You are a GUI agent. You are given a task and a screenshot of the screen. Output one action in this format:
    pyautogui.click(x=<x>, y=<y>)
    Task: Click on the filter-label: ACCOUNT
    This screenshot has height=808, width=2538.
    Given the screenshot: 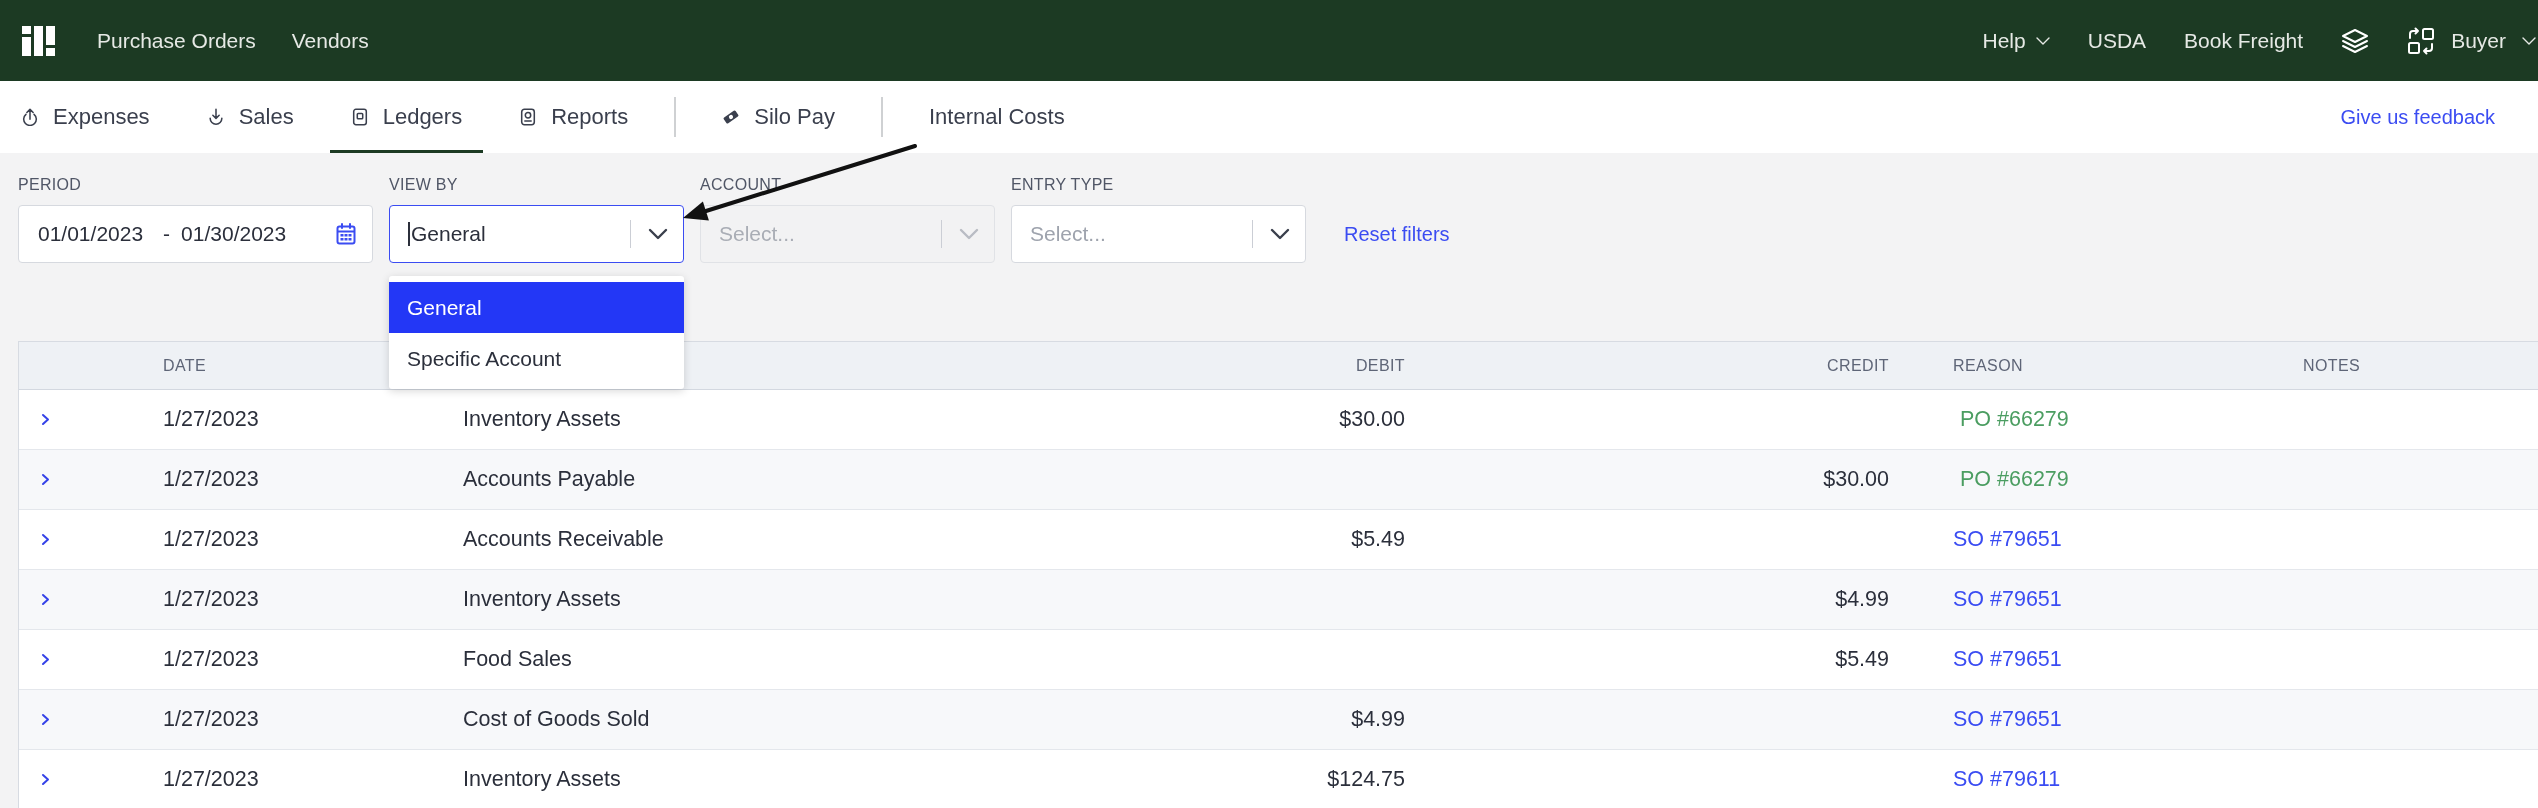 What is the action you would take?
    pyautogui.click(x=741, y=185)
    